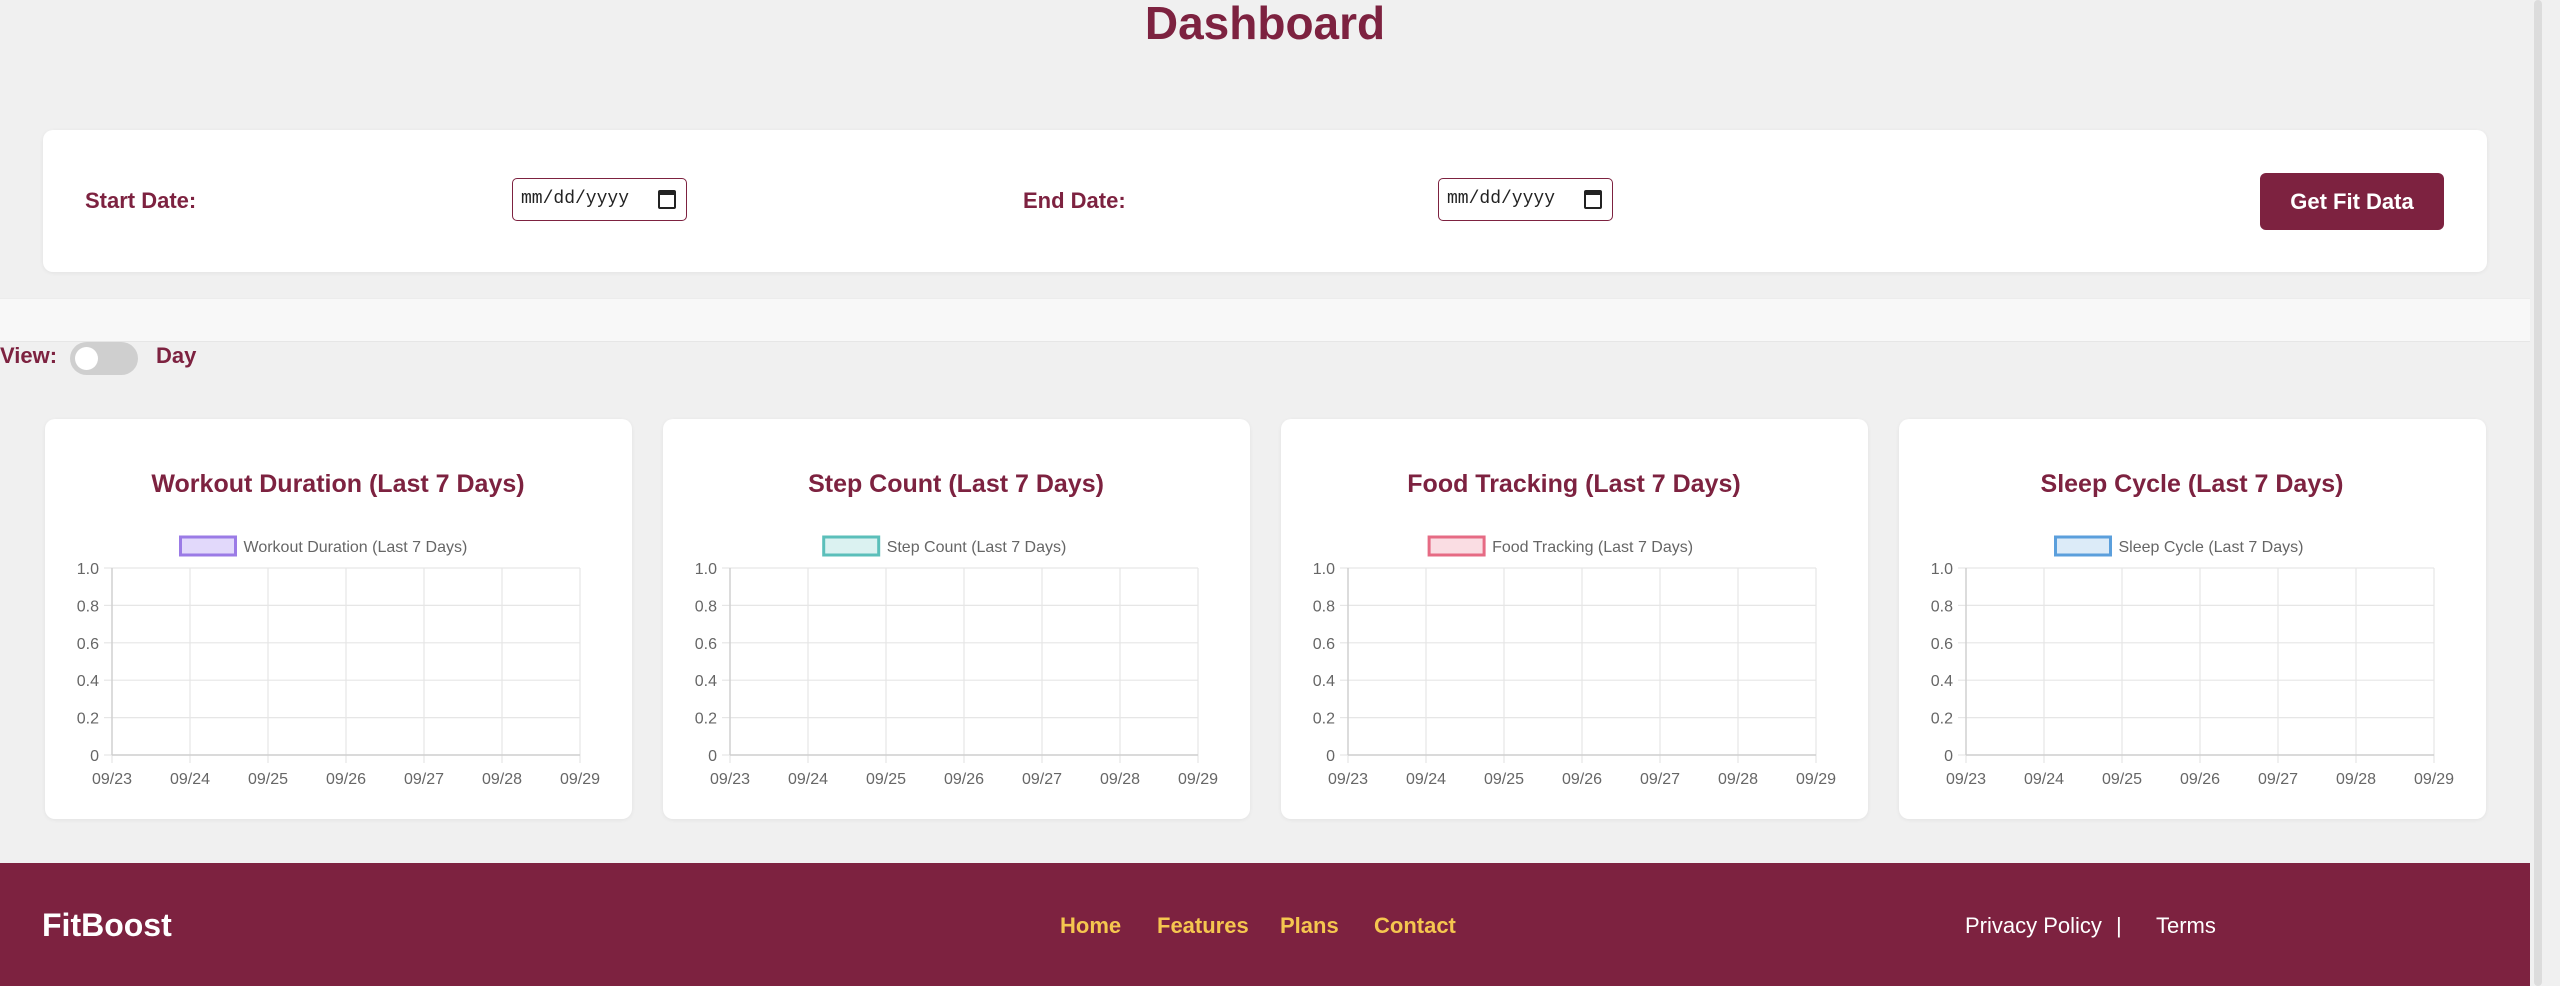  What do you see at coordinates (1265, 320) in the screenshot?
I see `divider-strip` at bounding box center [1265, 320].